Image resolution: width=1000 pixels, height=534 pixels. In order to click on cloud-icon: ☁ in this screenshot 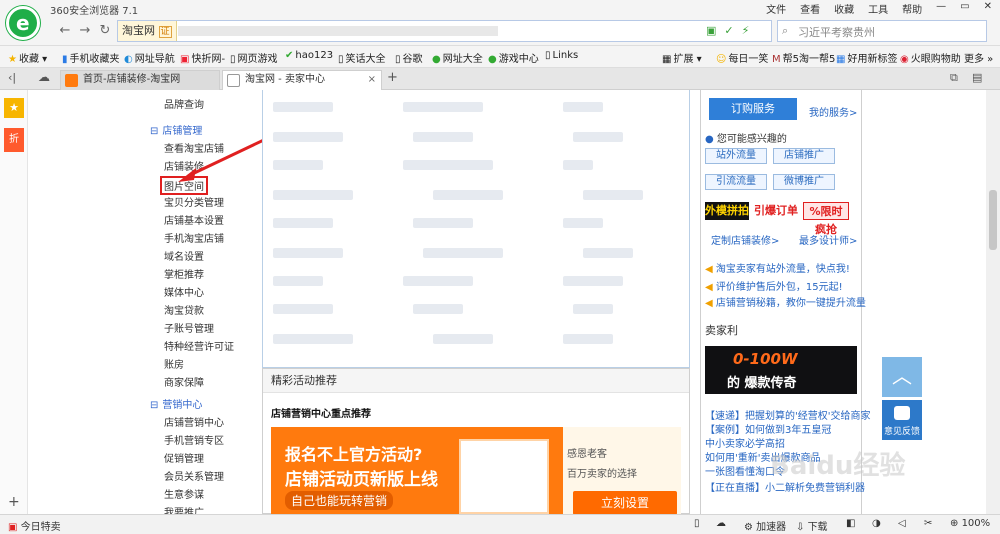, I will do `click(44, 77)`.